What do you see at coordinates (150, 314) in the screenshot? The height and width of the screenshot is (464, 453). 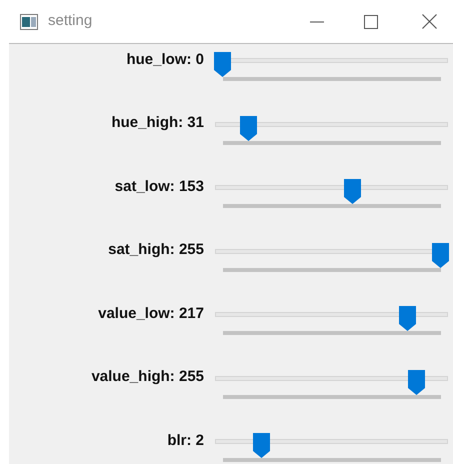 I see `slider-label: value_low: 217` at bounding box center [150, 314].